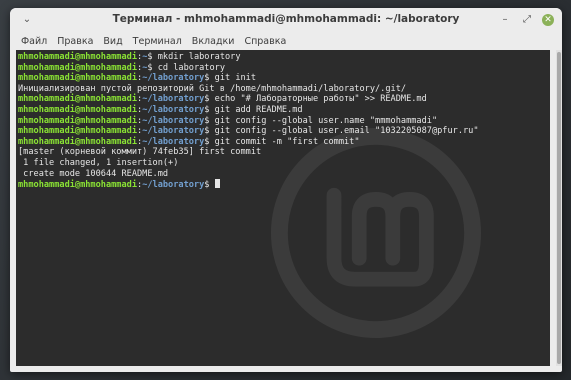  I want to click on command-text: mkdir laboratory, so click(196, 57).